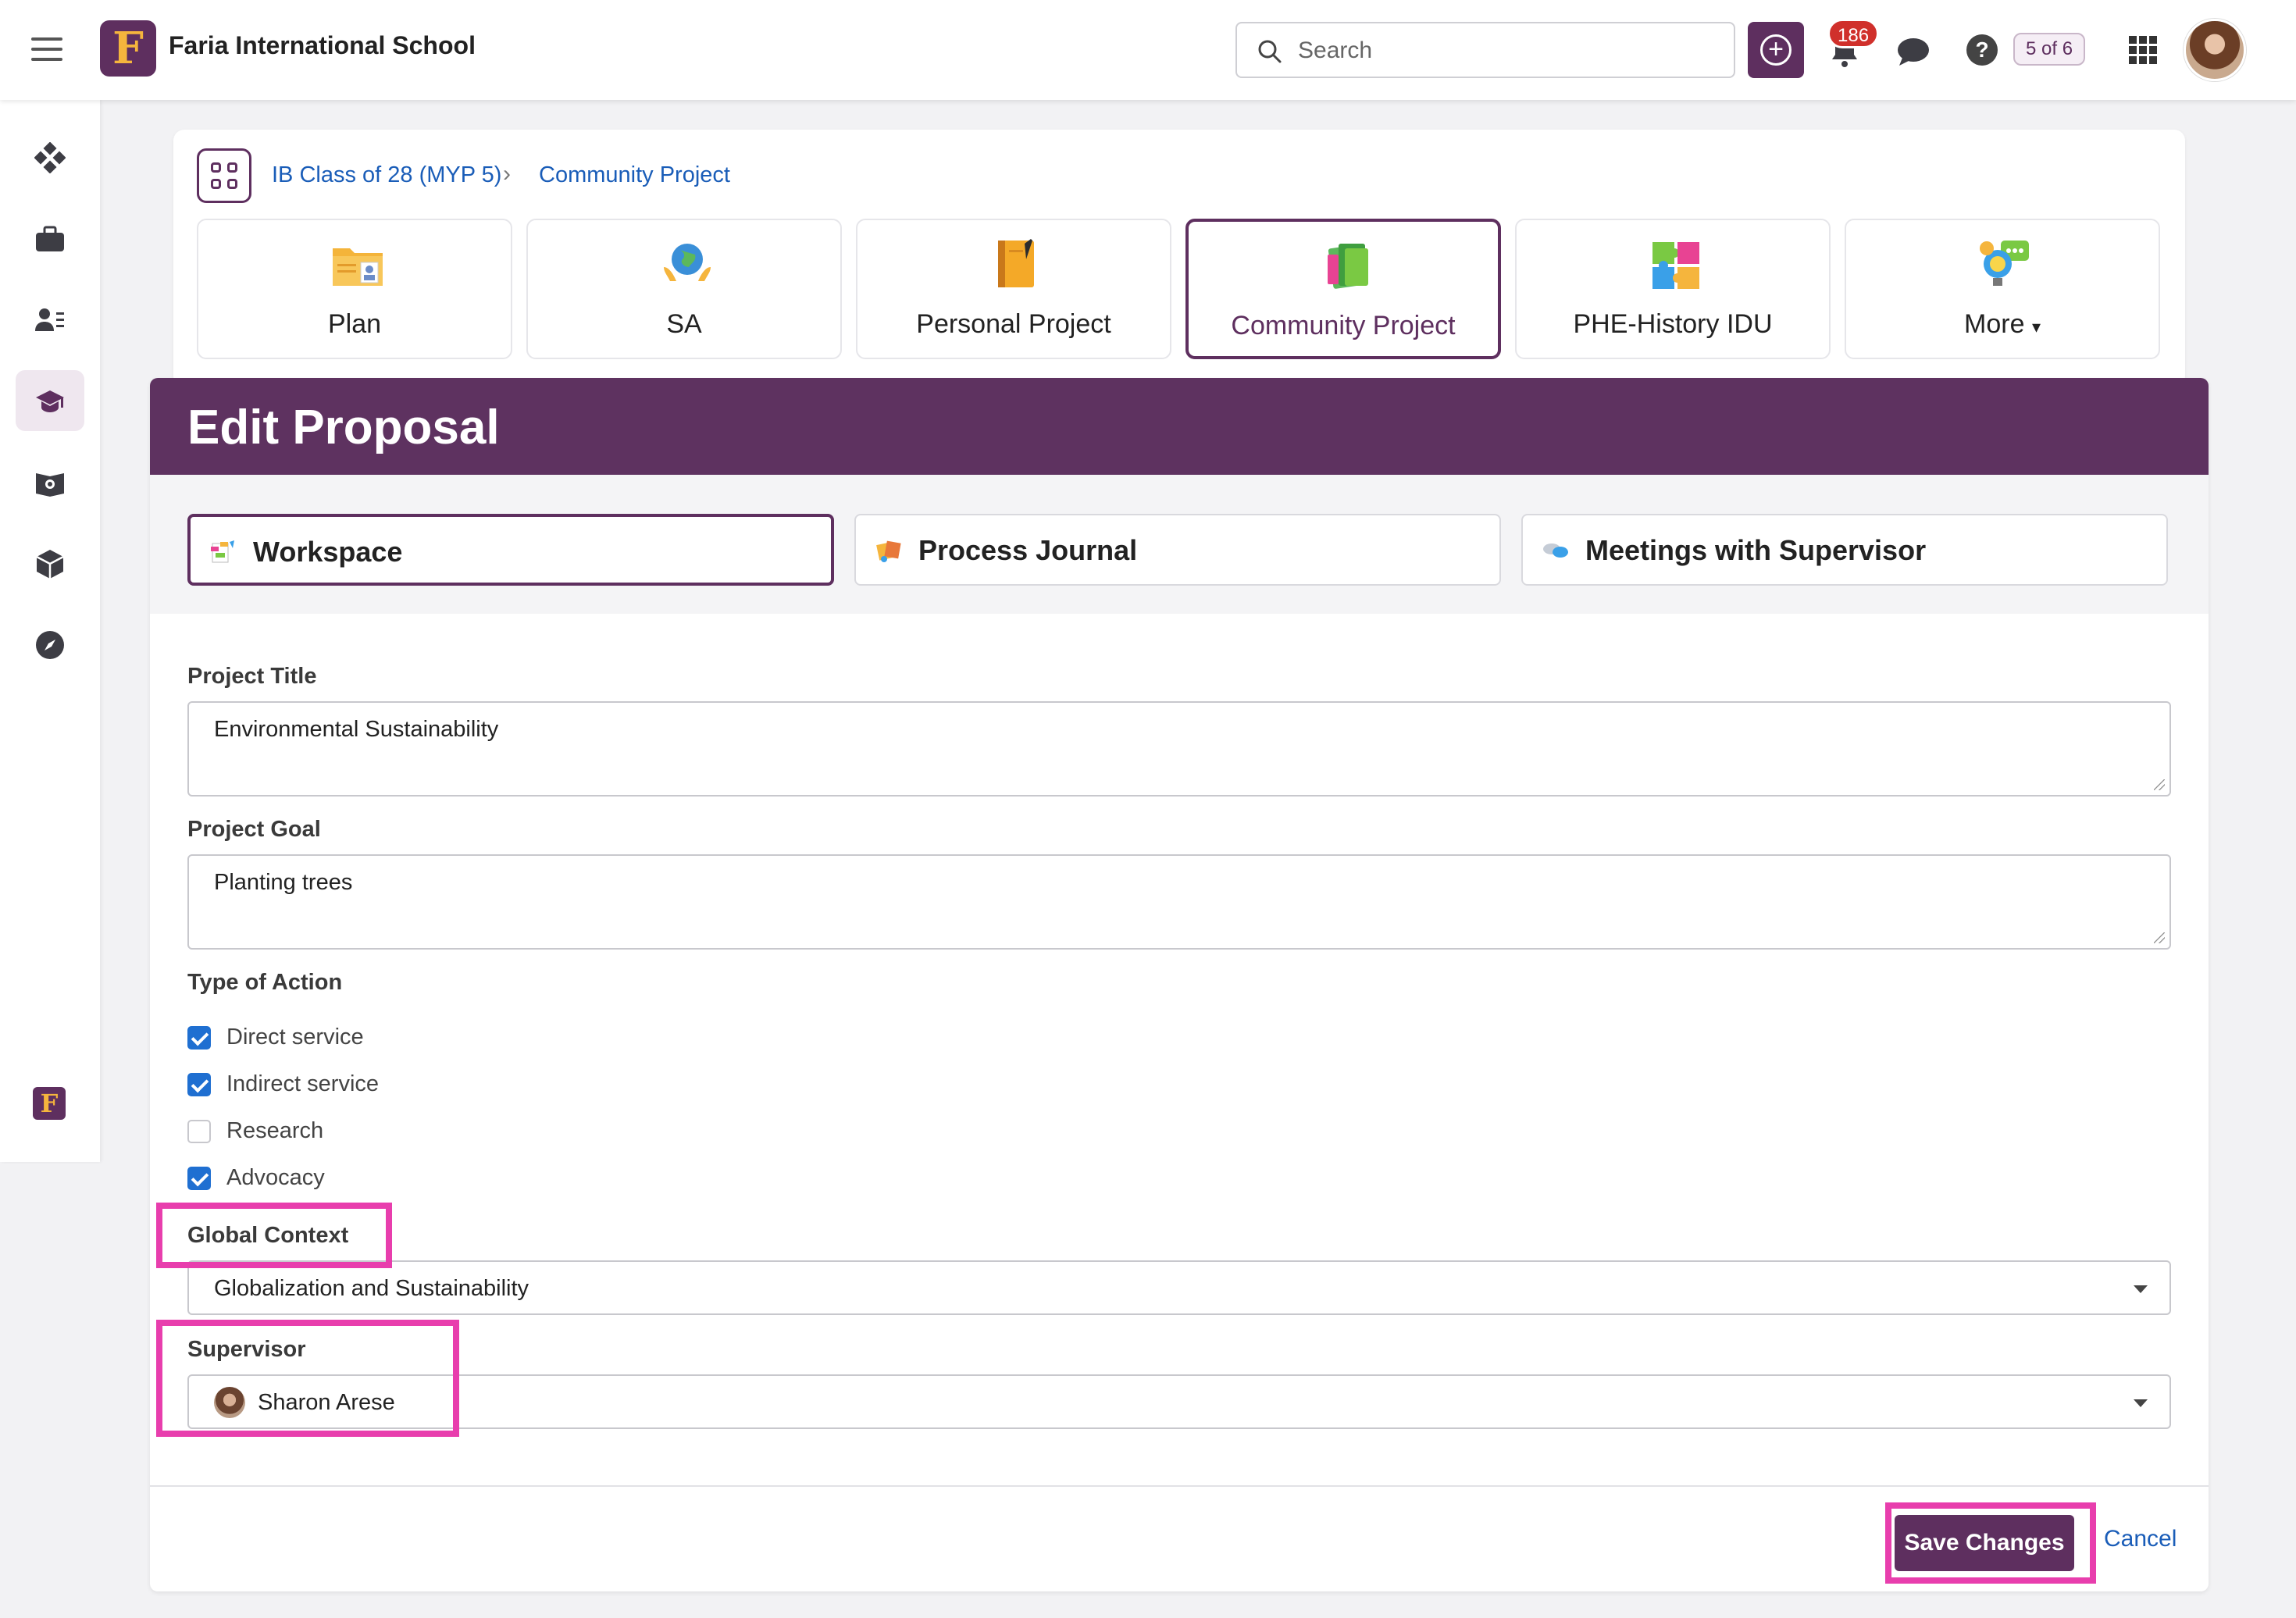 This screenshot has height=1618, width=2296. I want to click on tile-label: Plan, so click(354, 324).